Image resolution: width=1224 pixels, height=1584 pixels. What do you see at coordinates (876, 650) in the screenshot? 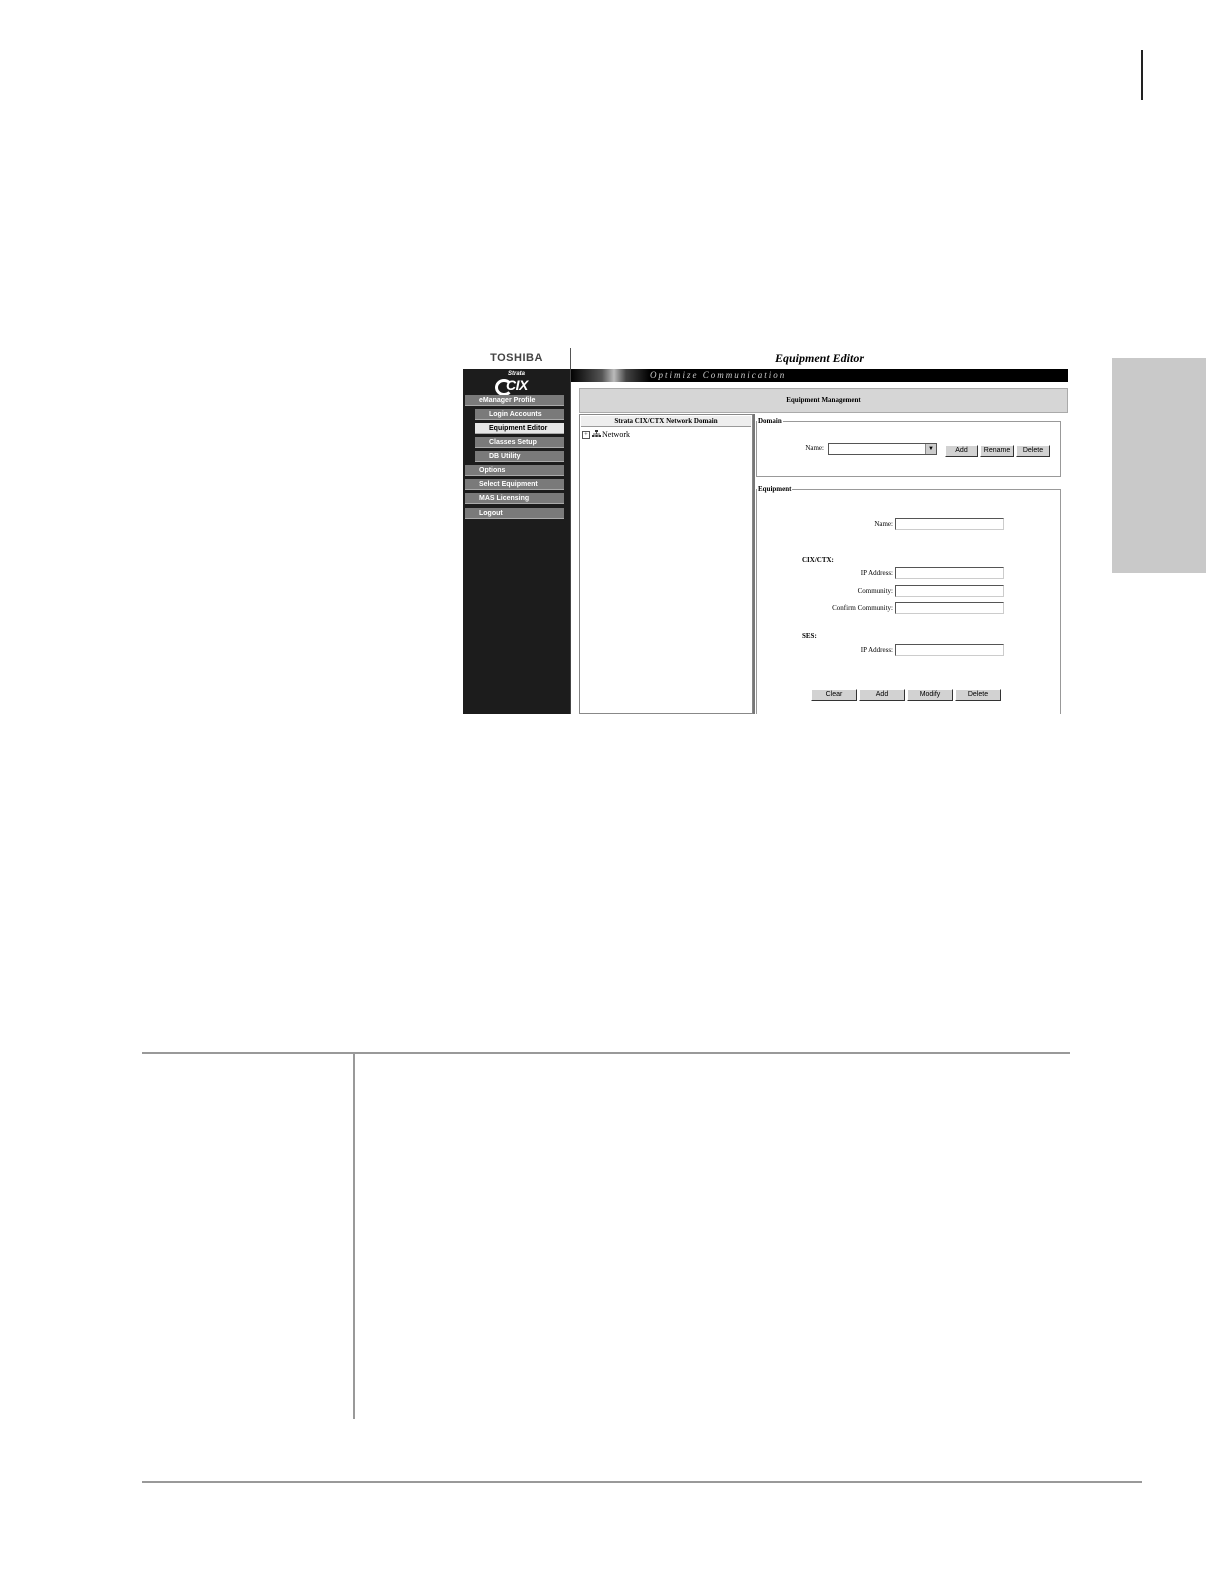
I see `ses-ip-label: IP Address:` at bounding box center [876, 650].